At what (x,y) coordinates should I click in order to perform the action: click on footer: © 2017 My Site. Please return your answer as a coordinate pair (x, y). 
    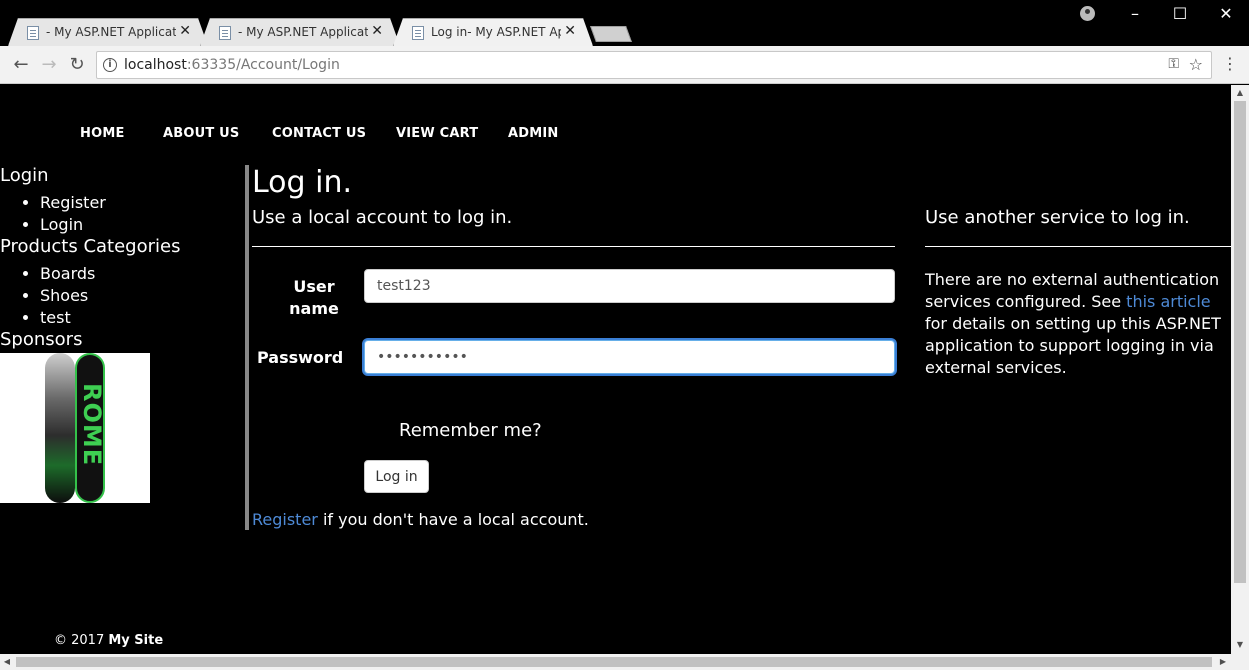
    Looking at the image, I should click on (108, 640).